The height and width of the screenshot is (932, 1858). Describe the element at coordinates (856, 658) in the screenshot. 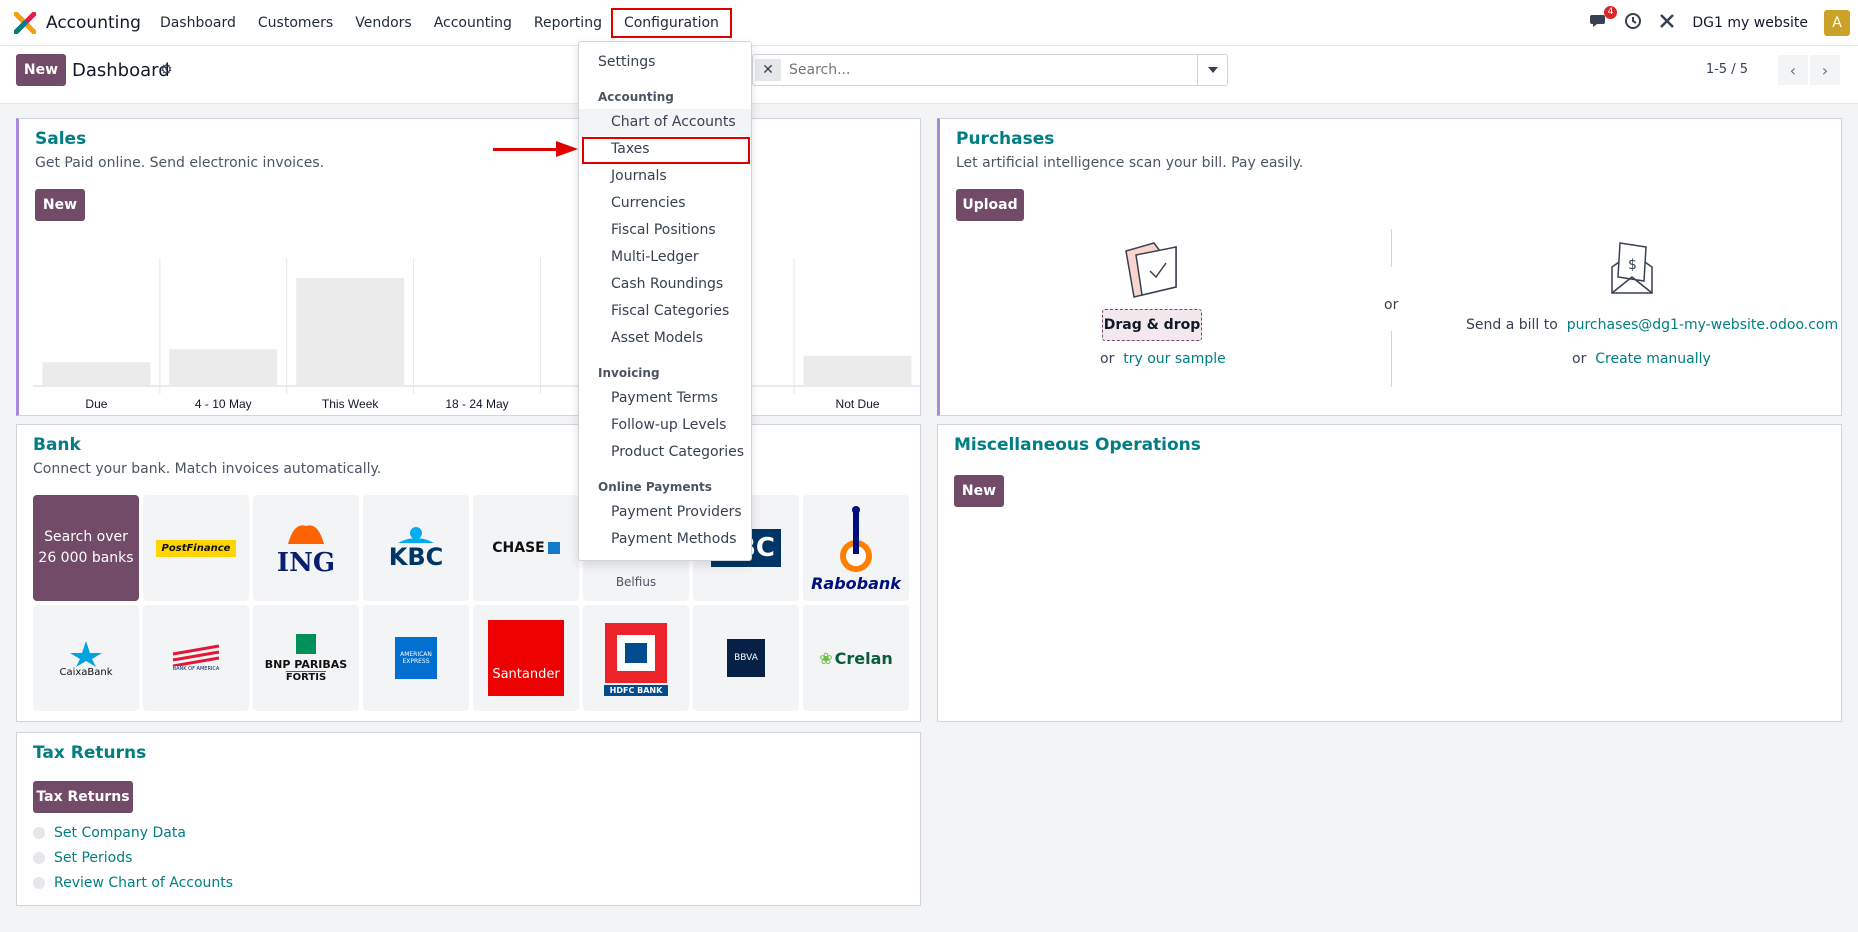

I see `bank-crelan: ❀ Crelan` at that location.